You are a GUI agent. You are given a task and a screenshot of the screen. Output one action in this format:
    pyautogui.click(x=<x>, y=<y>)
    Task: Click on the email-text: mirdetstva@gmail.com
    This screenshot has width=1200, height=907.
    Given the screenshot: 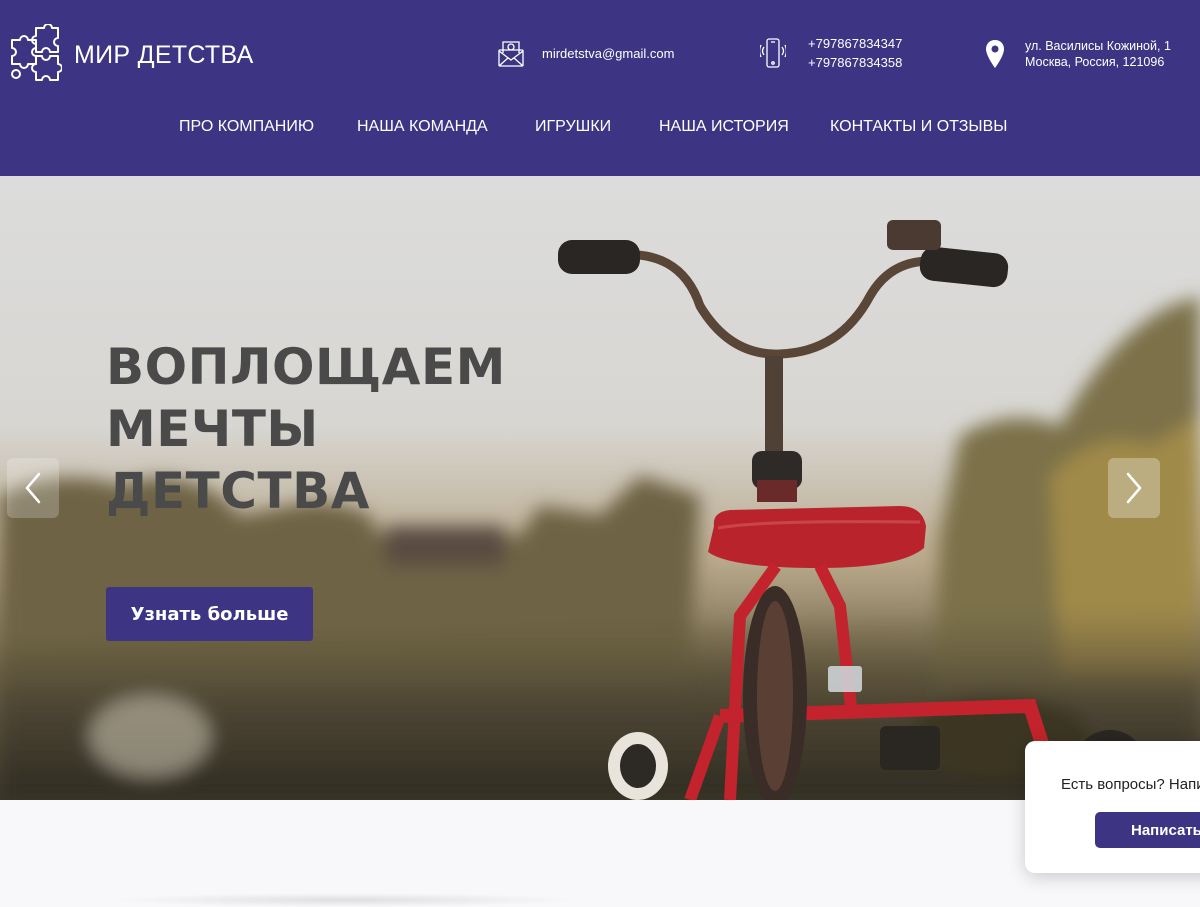 What is the action you would take?
    pyautogui.click(x=608, y=53)
    